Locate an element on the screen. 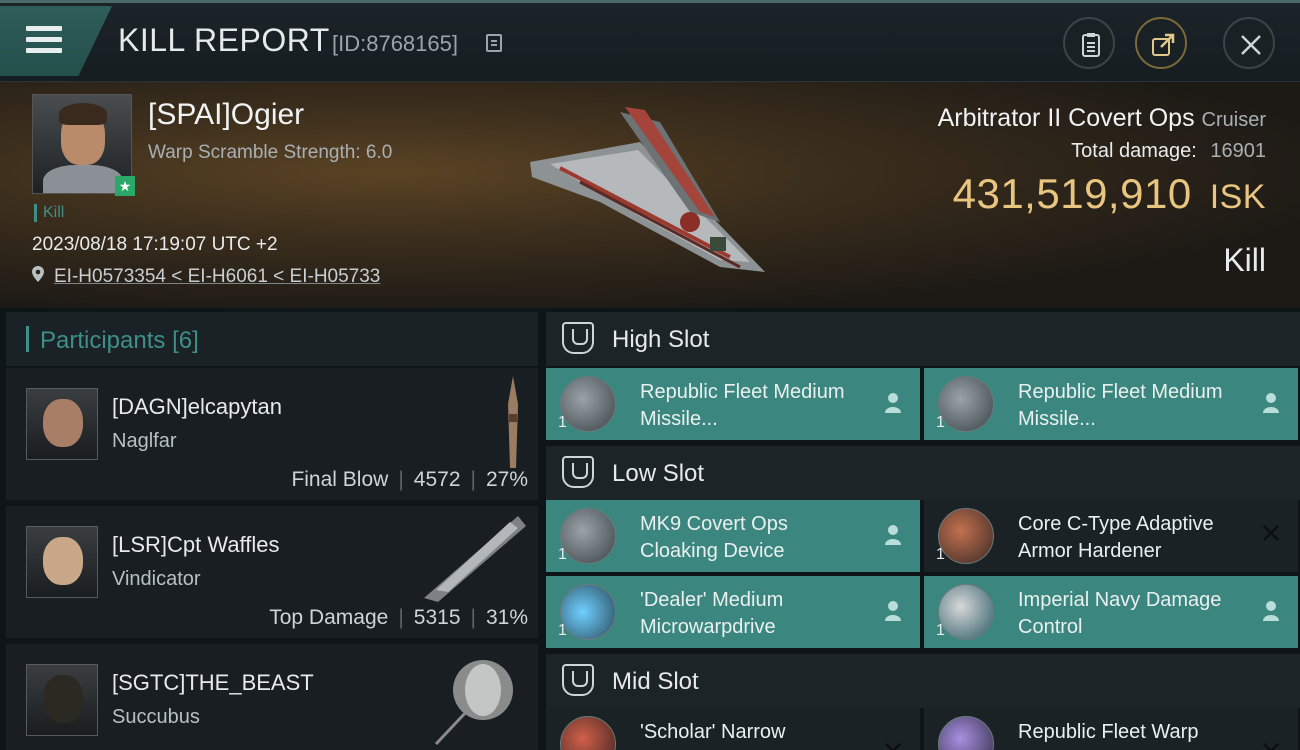 This screenshot has height=750, width=1300. close-button is located at coordinates (1249, 43).